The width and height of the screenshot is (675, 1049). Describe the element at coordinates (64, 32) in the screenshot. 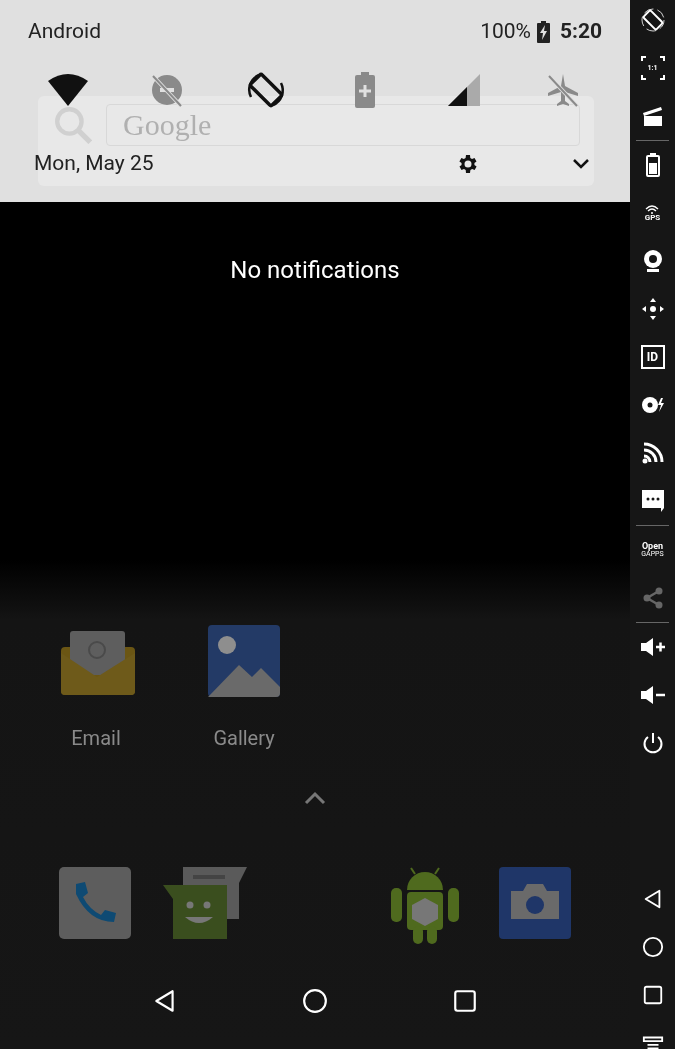

I see `carrier-name: Android` at that location.